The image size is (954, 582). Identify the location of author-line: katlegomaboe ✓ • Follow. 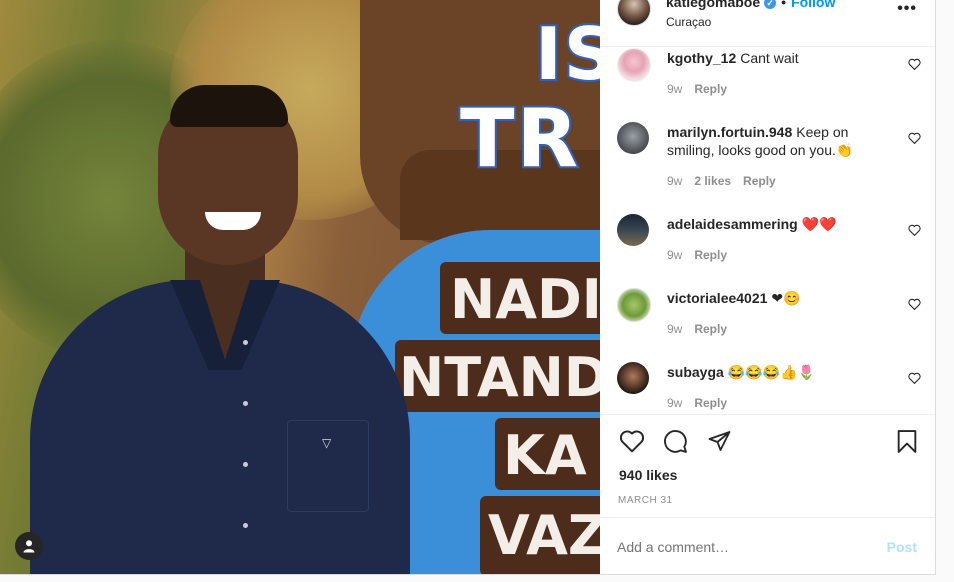
(750, 5).